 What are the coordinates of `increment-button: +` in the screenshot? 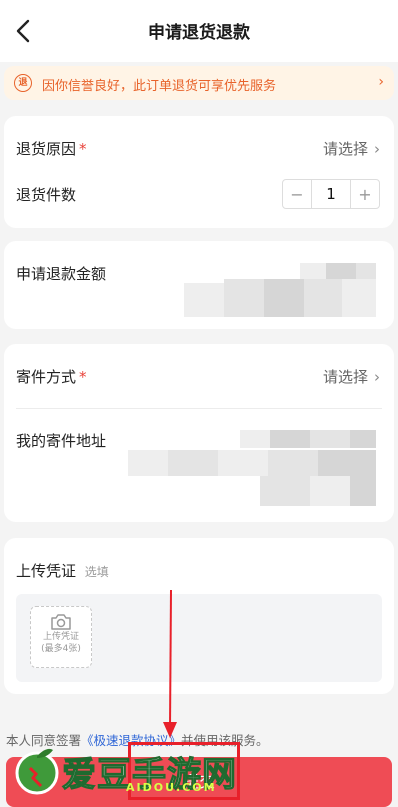 It's located at (365, 194).